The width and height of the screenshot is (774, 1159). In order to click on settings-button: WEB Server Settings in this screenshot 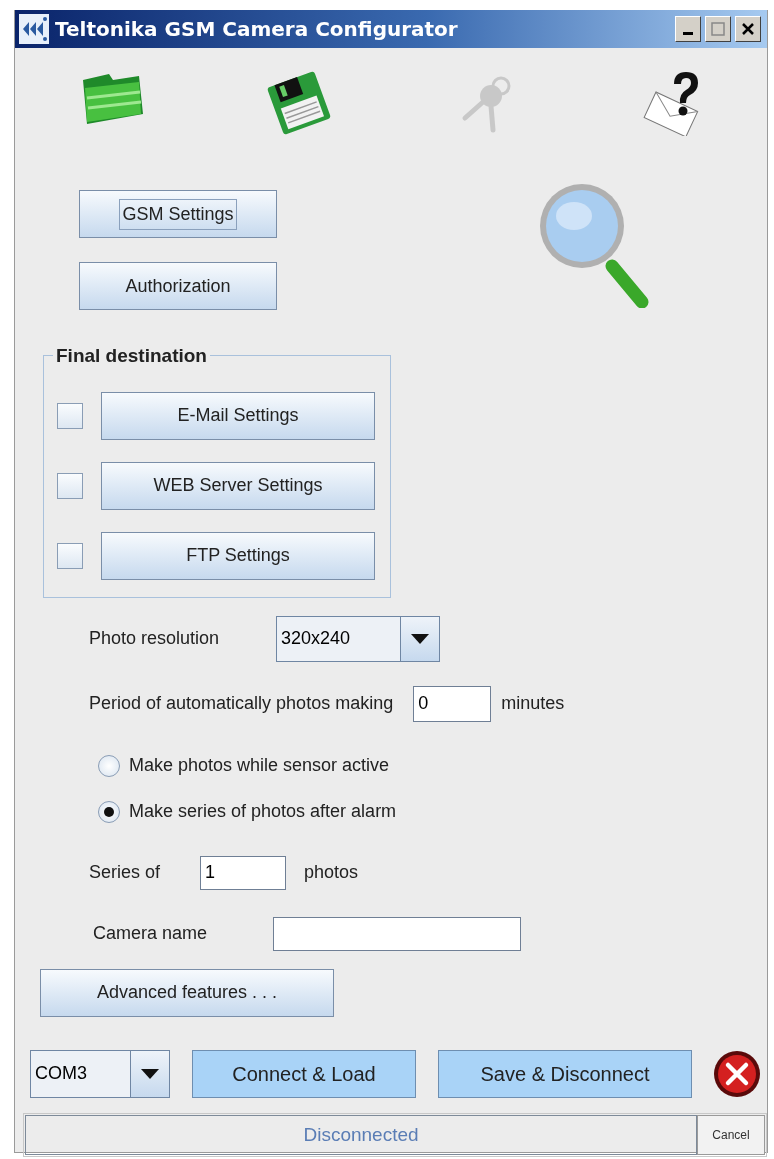, I will do `click(238, 485)`.